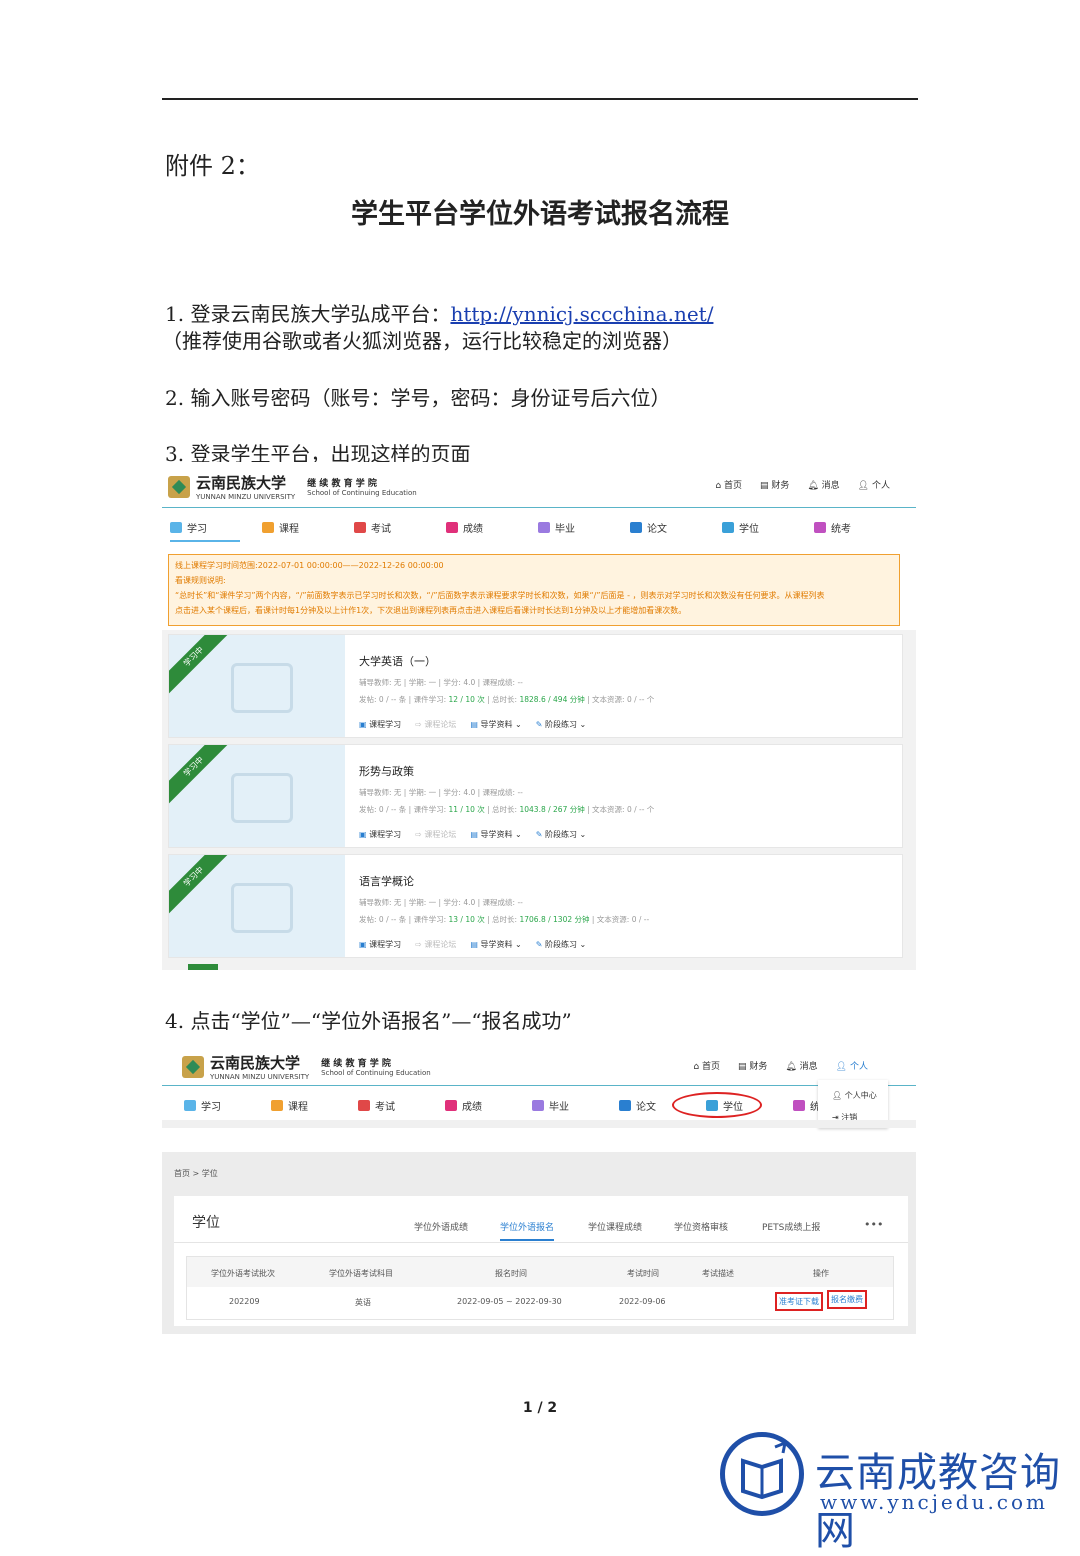 Image resolution: width=1080 pixels, height=1556 pixels. I want to click on col-exam-time: 考试时间, so click(643, 1273).